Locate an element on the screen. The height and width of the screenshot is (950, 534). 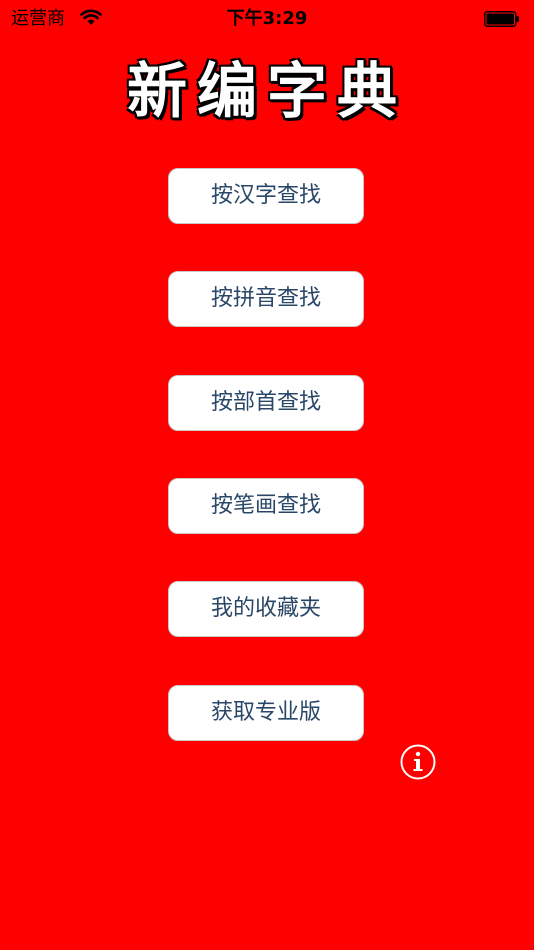
my-favorites-button: 我的收藏夹 is located at coordinates (266, 609).